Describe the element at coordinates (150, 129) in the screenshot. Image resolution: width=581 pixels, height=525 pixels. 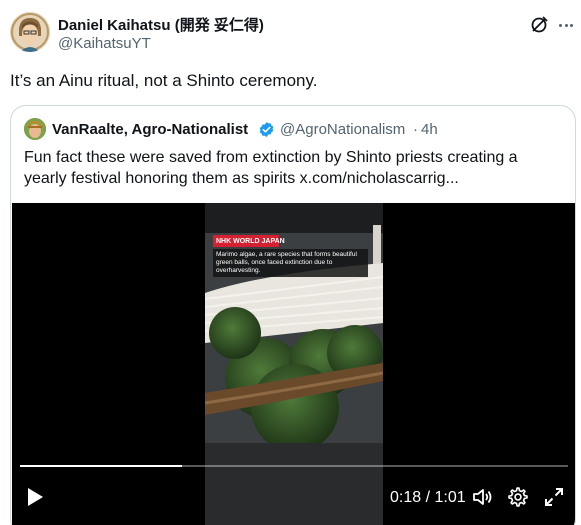
I see `quote-author-name: VanRaalte, Agro-Nationalist` at that location.